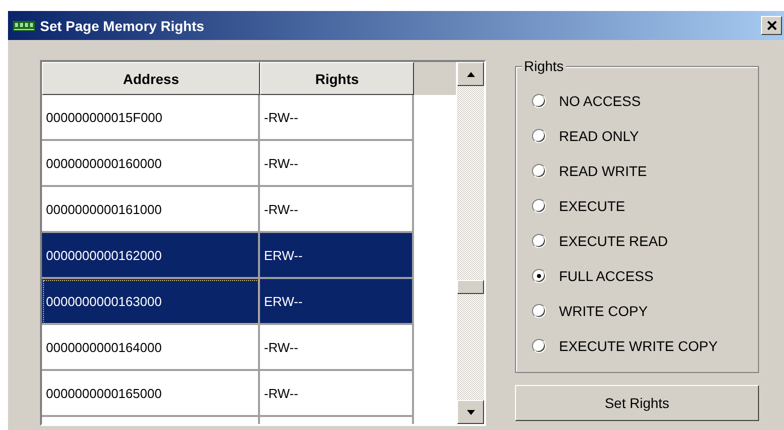  I want to click on column-header: Rights, so click(337, 78).